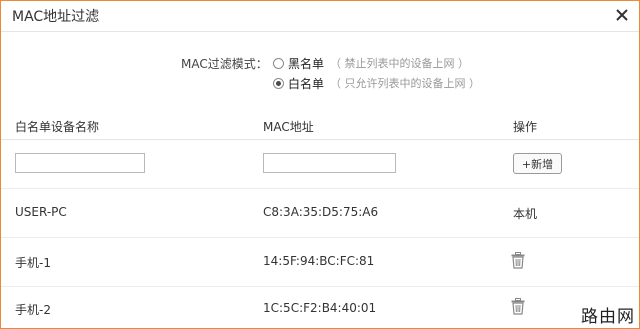  I want to click on close-icon, so click(622, 15).